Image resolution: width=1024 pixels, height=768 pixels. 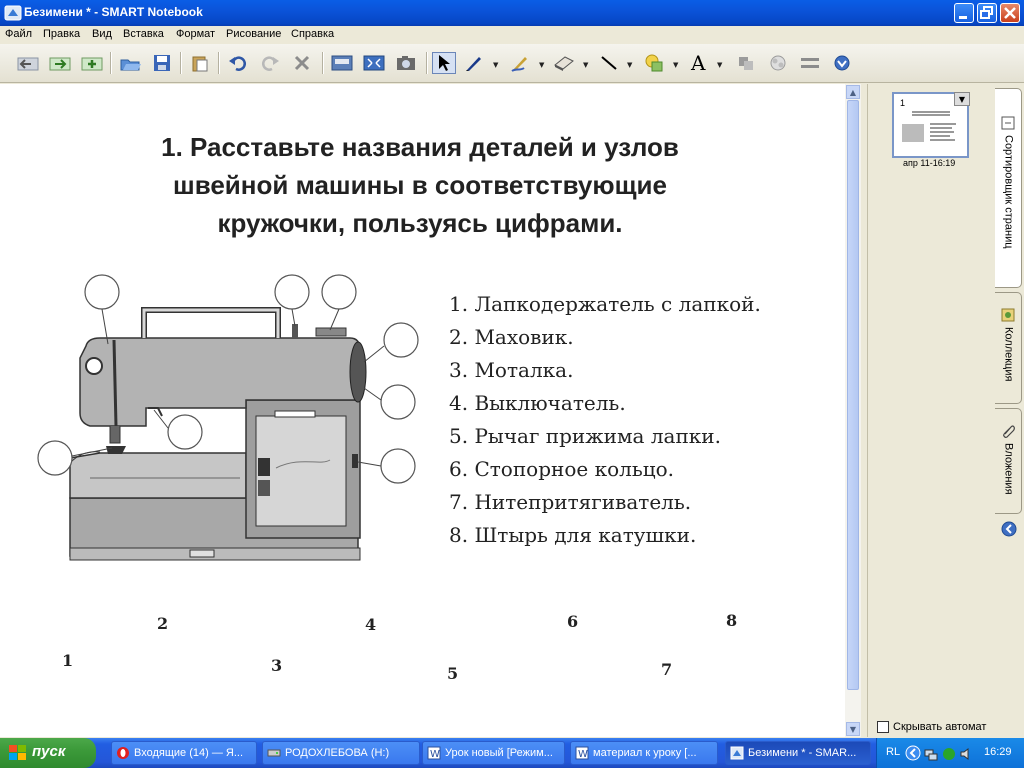 I want to click on opera-icon, so click(x=123, y=753).